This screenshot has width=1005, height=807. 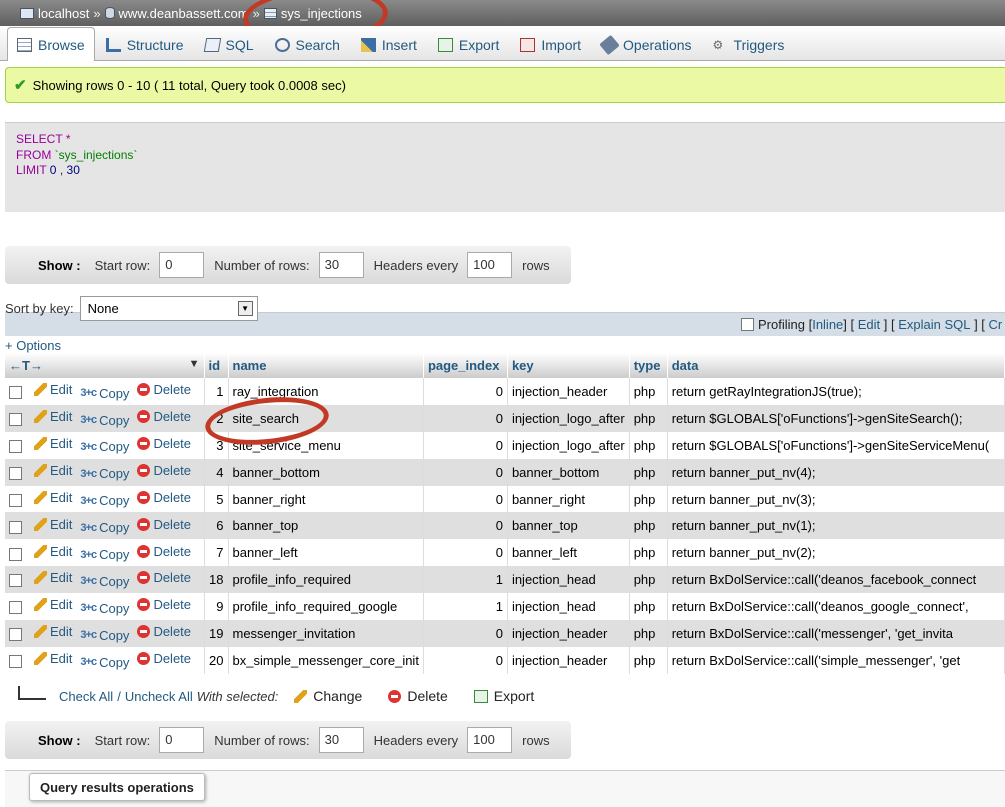 I want to click on edit-sql-link: Edit, so click(x=869, y=324).